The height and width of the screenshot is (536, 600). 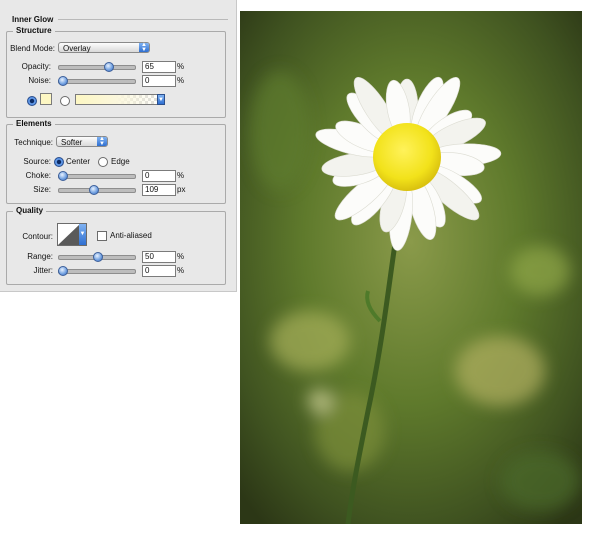 I want to click on jitter-input: 0, so click(x=159, y=271).